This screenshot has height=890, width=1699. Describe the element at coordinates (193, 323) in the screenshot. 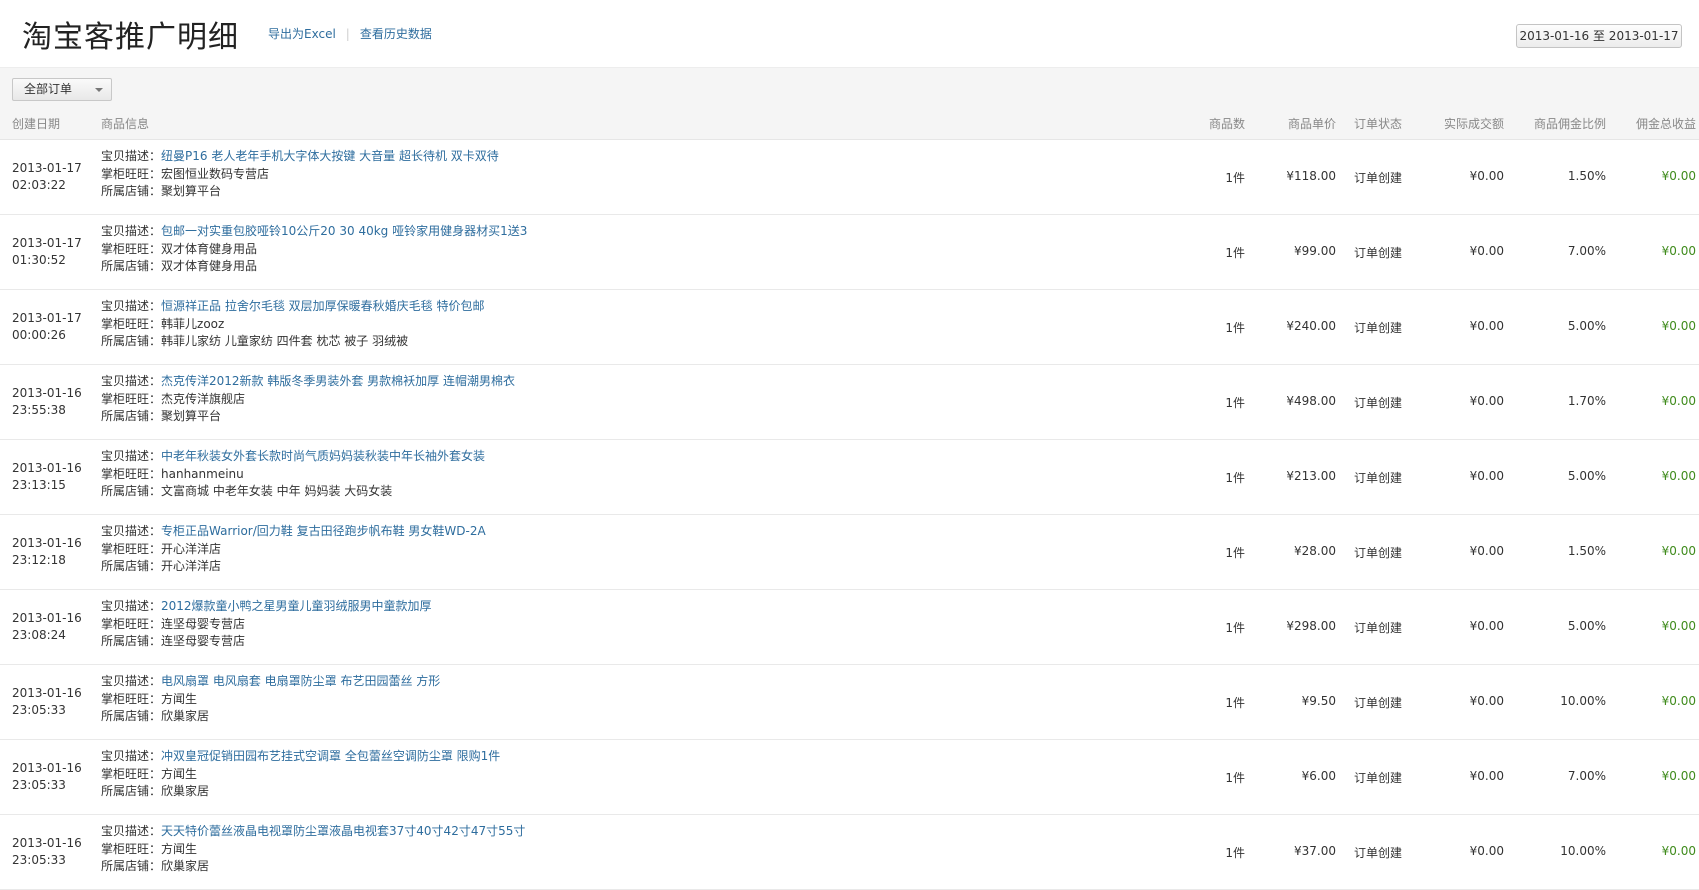

I see `seller-name: 韩菲儿zooz` at that location.